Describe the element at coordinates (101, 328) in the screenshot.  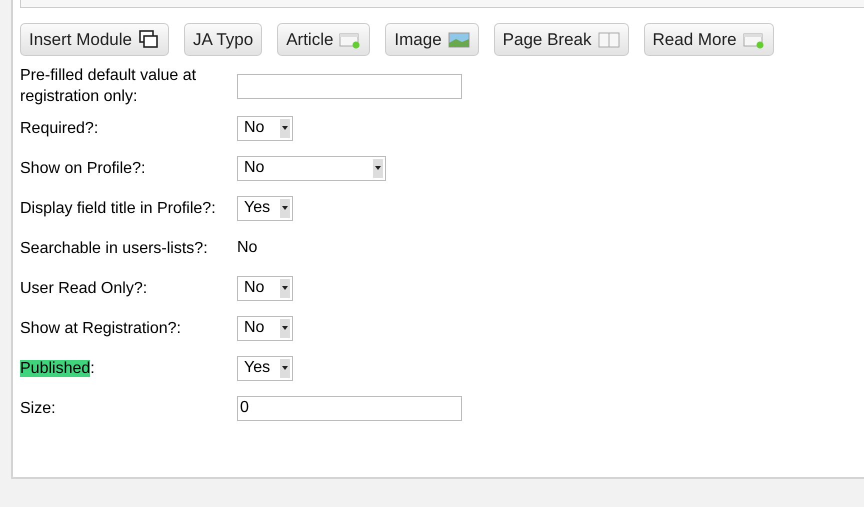
I see `field-label: Show at Registration?:` at that location.